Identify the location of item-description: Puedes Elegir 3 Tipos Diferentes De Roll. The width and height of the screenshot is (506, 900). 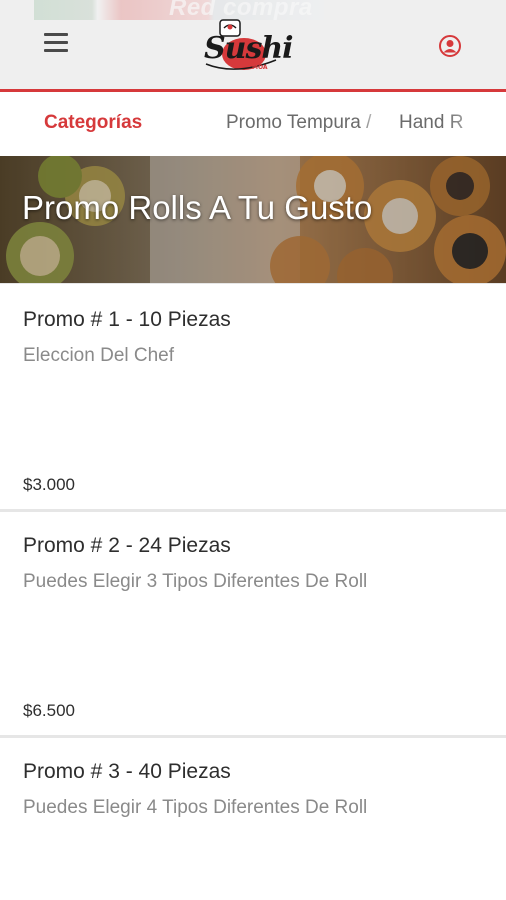
(195, 581).